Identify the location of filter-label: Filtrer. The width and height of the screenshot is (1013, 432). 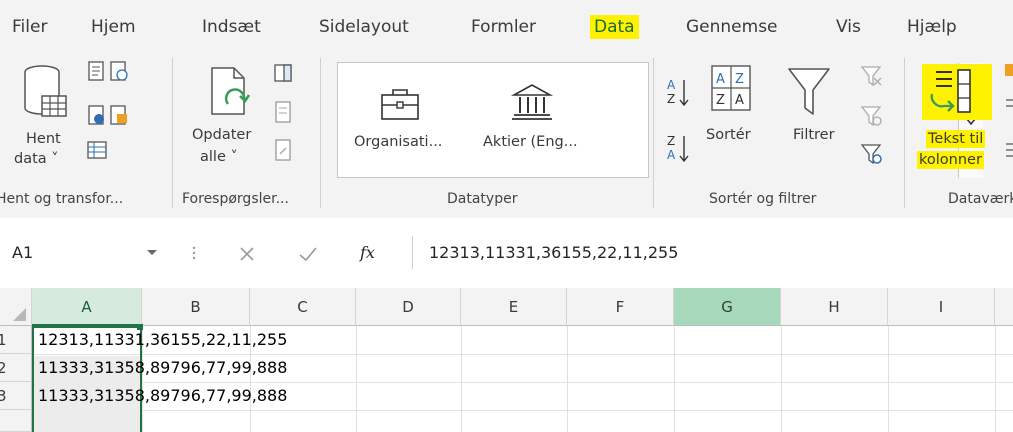
(814, 135).